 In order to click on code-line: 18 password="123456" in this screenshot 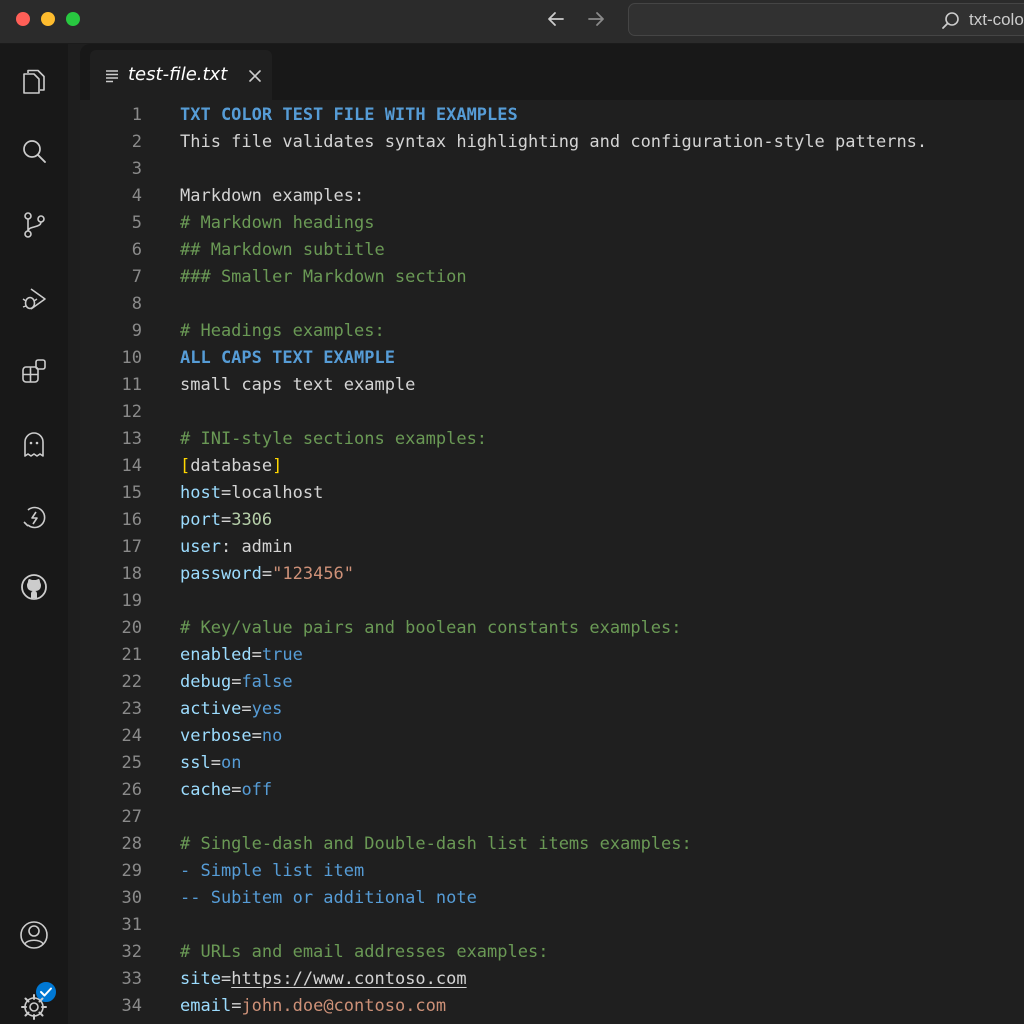, I will do `click(552, 574)`.